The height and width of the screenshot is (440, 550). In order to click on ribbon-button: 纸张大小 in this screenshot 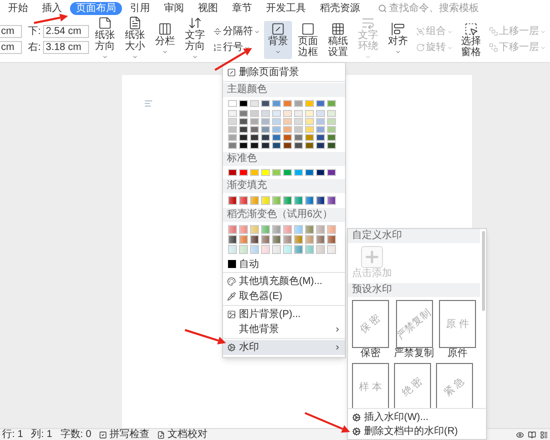, I will do `click(134, 39)`.